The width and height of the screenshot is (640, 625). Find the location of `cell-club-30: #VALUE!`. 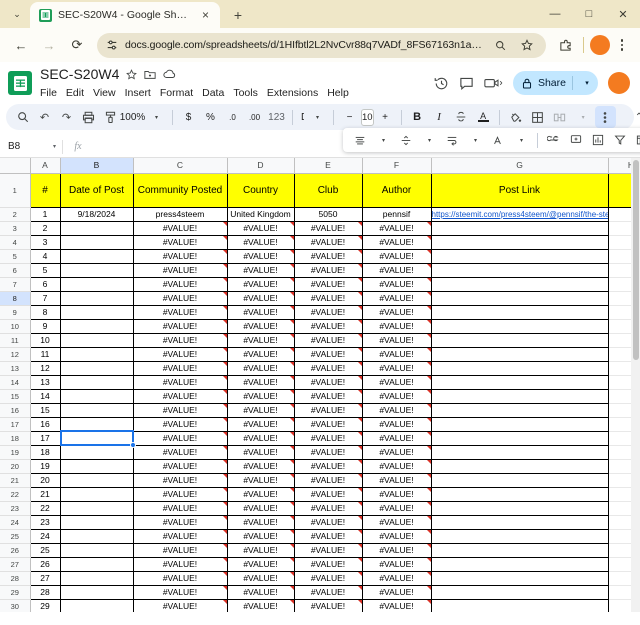

cell-club-30: #VALUE! is located at coordinates (328, 605).